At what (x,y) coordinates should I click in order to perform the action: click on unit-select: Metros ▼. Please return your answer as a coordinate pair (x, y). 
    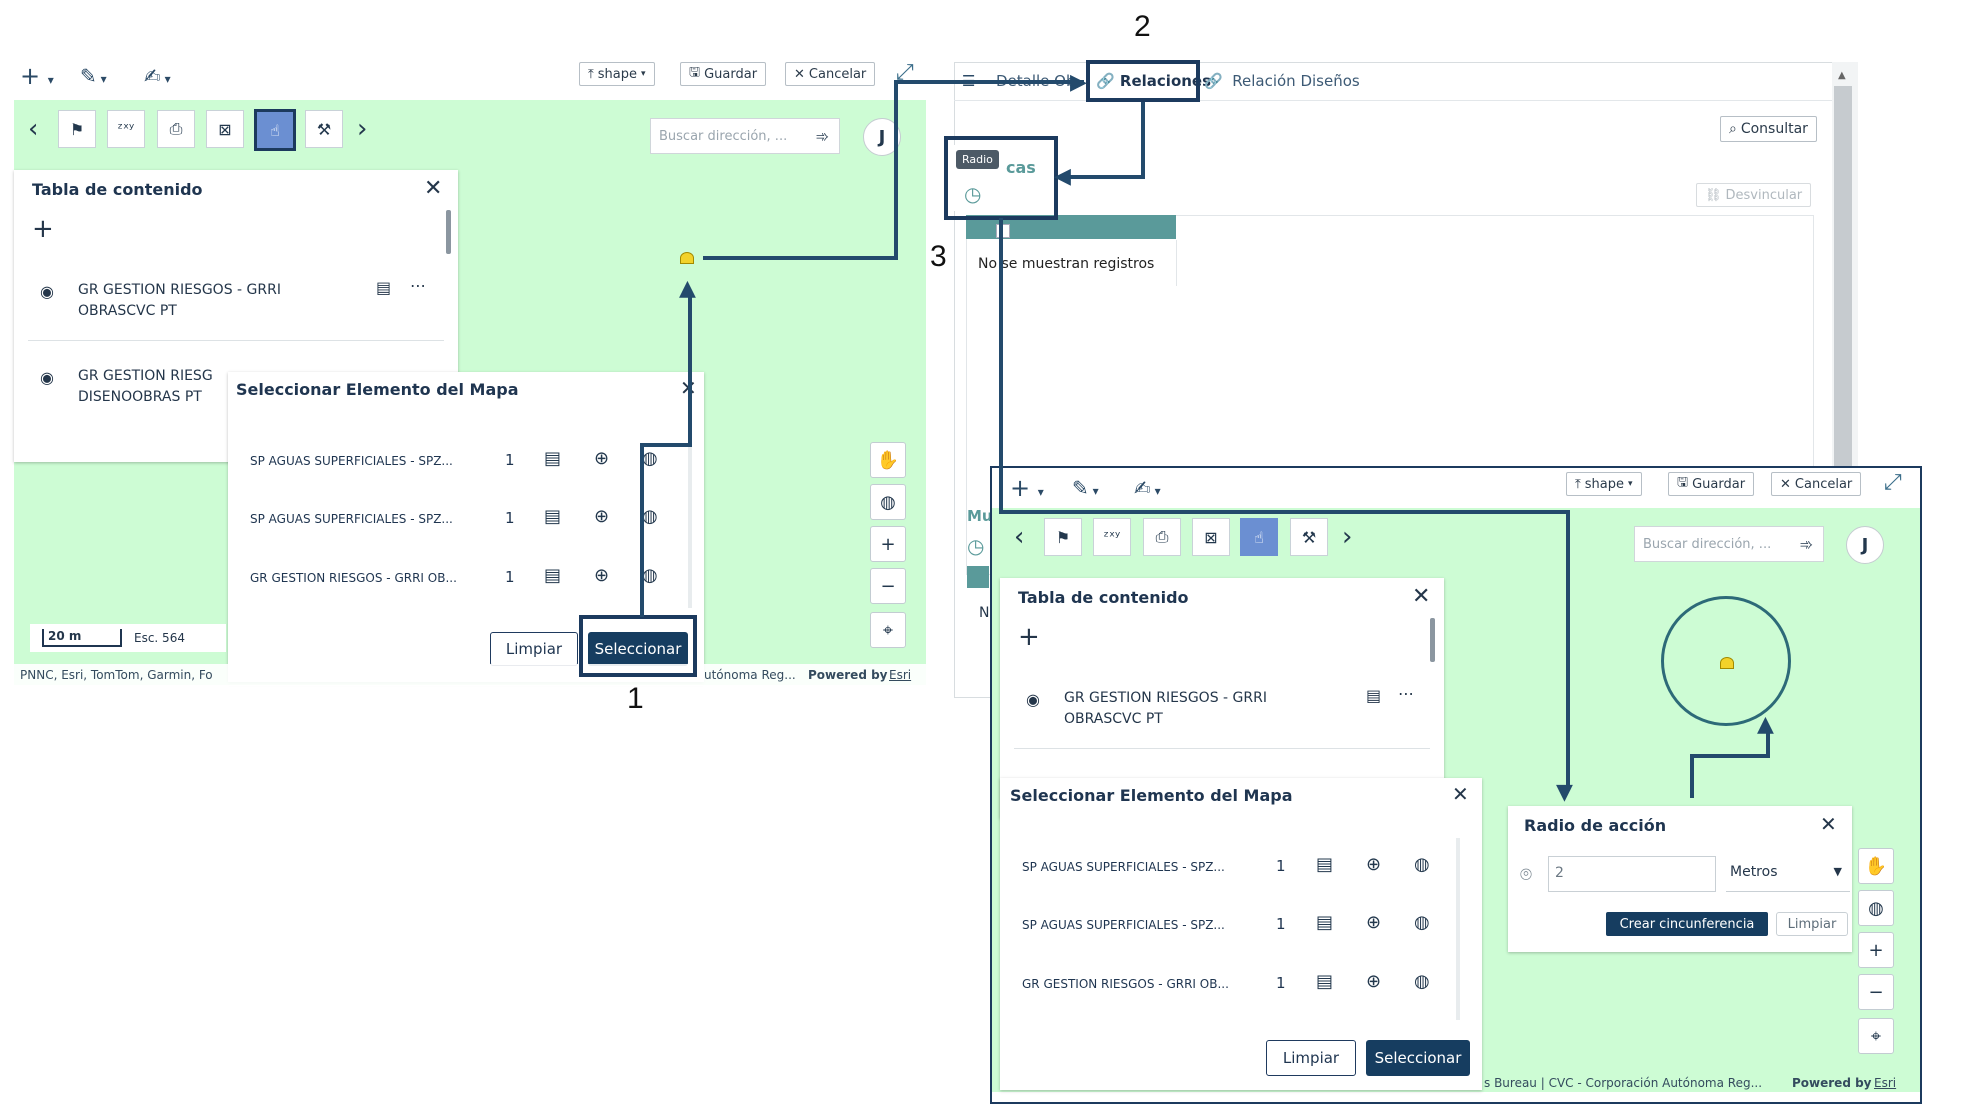
    Looking at the image, I should click on (1788, 874).